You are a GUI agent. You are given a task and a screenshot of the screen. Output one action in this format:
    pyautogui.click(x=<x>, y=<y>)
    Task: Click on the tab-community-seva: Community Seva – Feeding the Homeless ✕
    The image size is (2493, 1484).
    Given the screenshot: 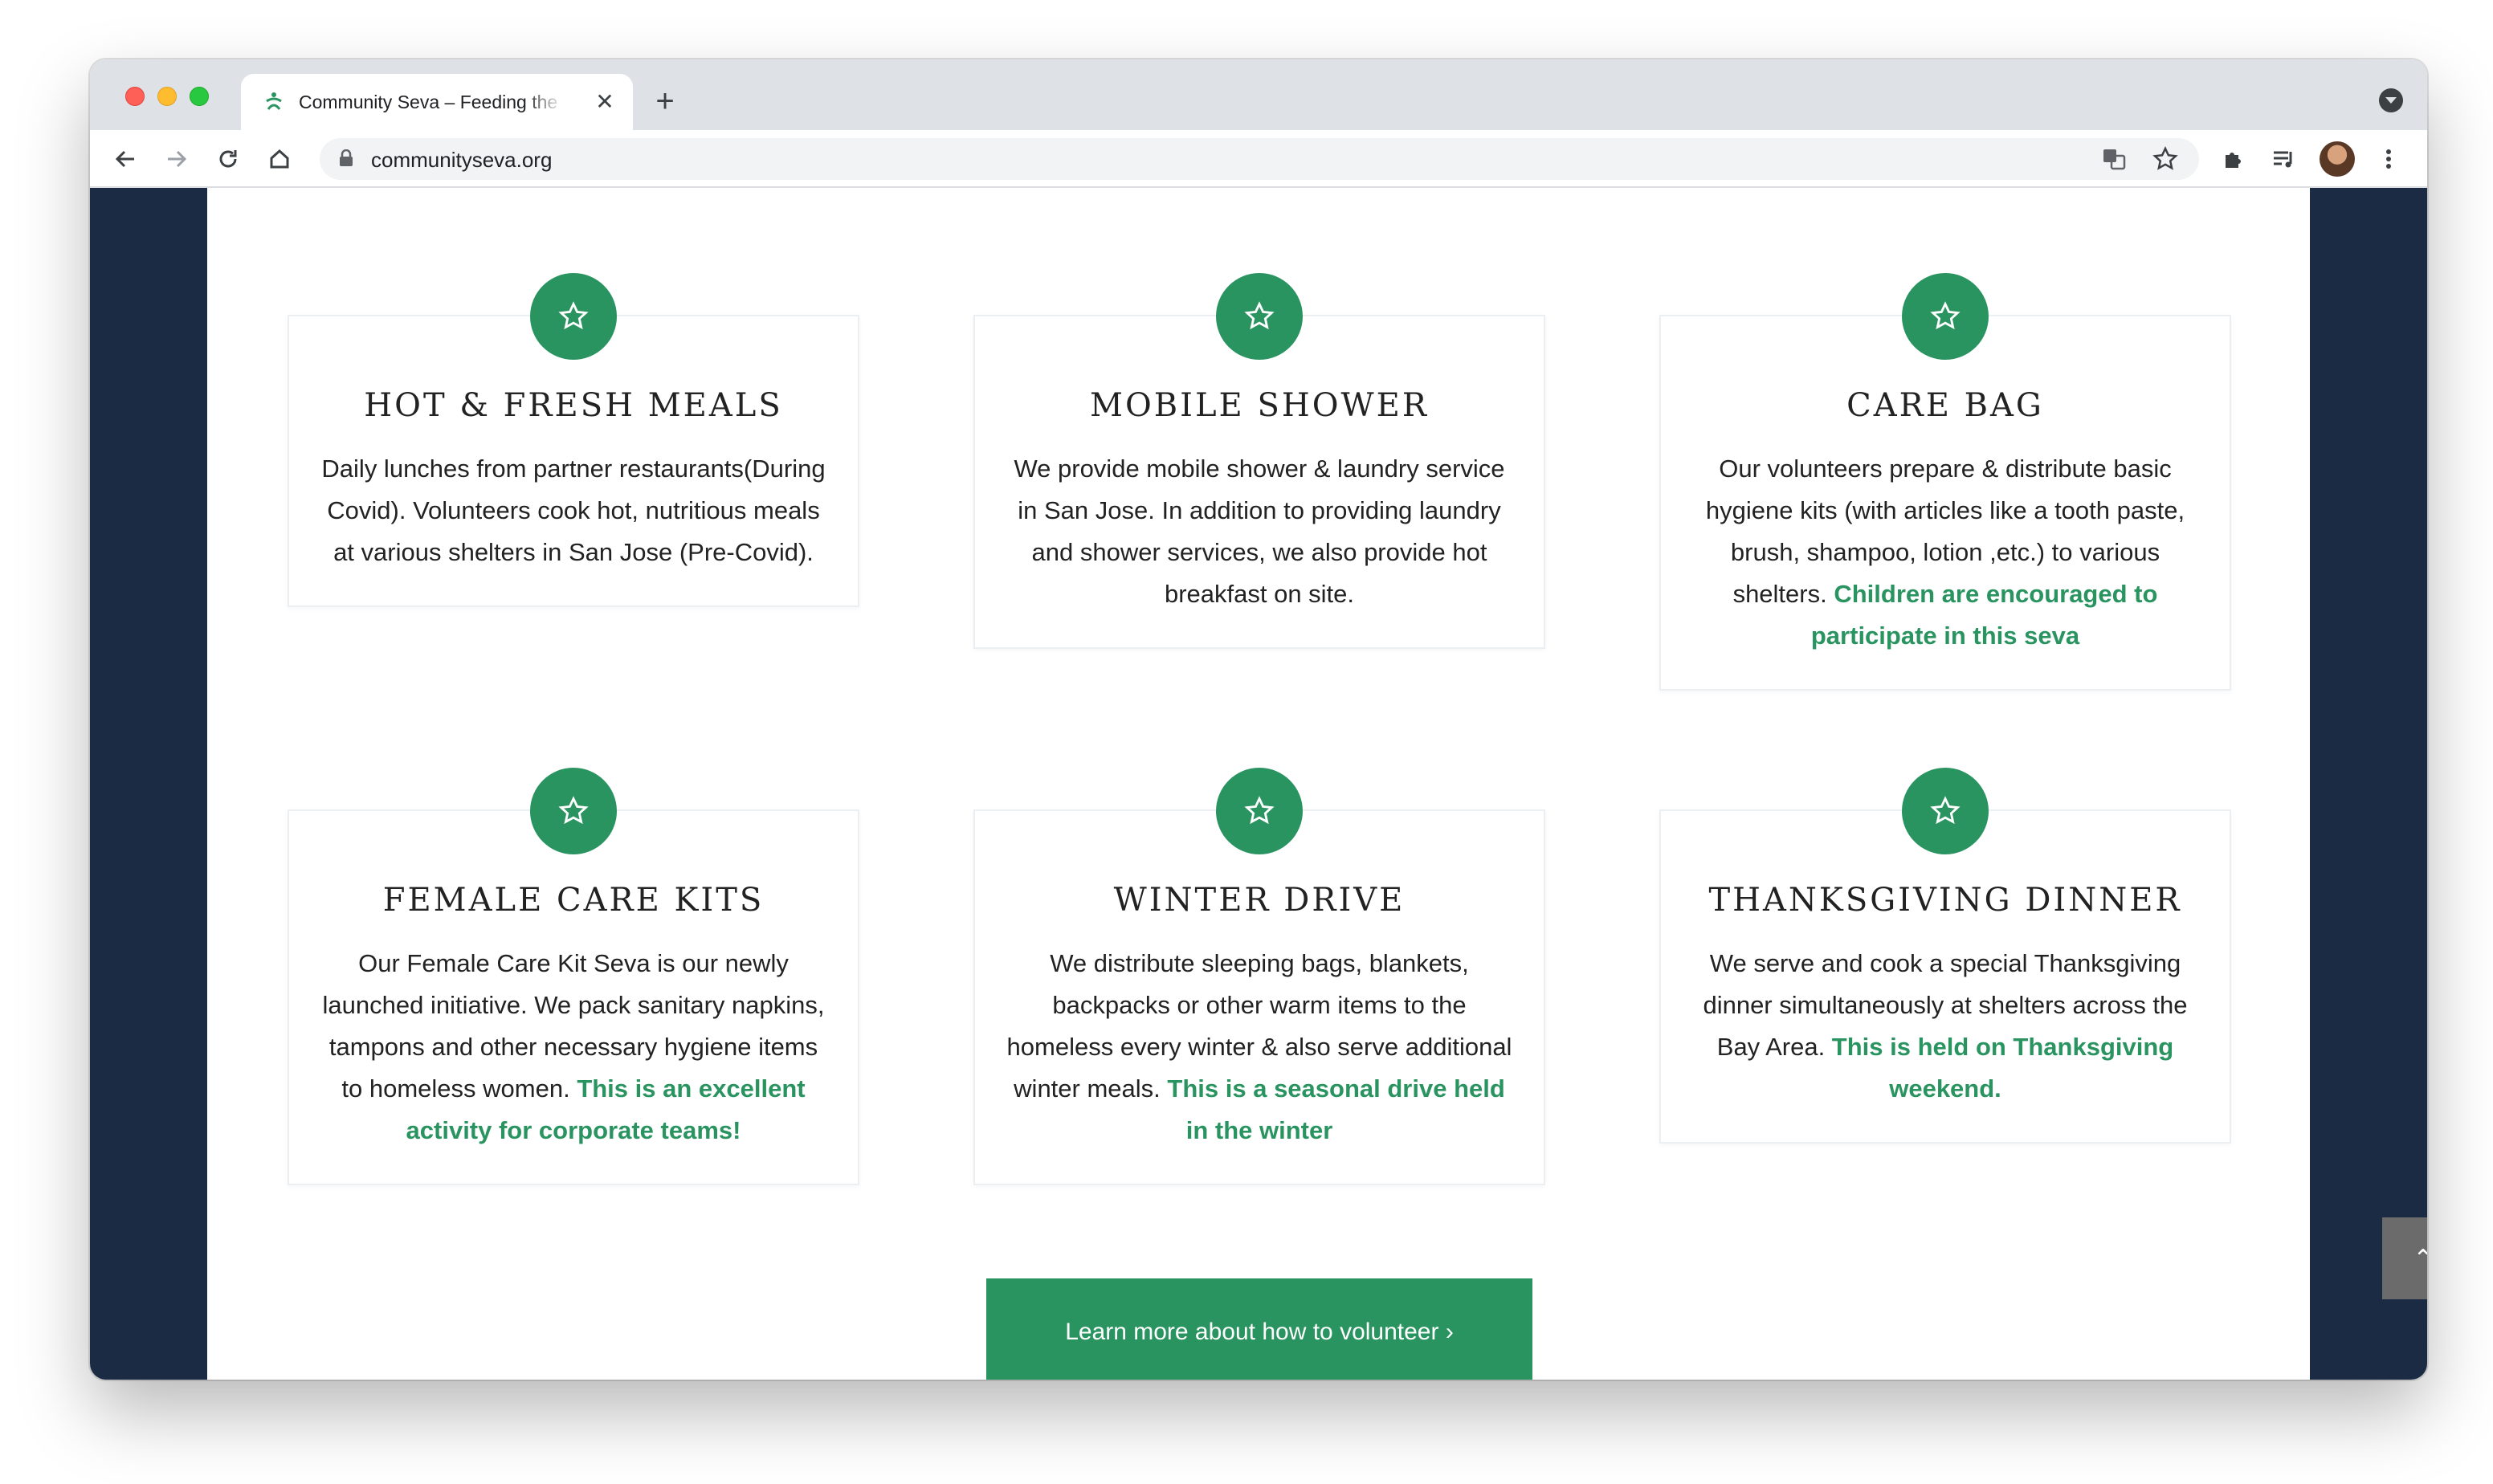 What is the action you would take?
    pyautogui.click(x=437, y=102)
    